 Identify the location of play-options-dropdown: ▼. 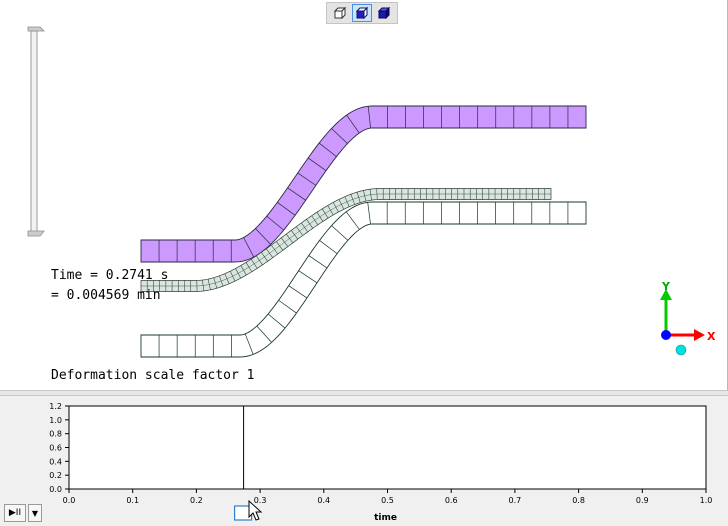
(35, 513).